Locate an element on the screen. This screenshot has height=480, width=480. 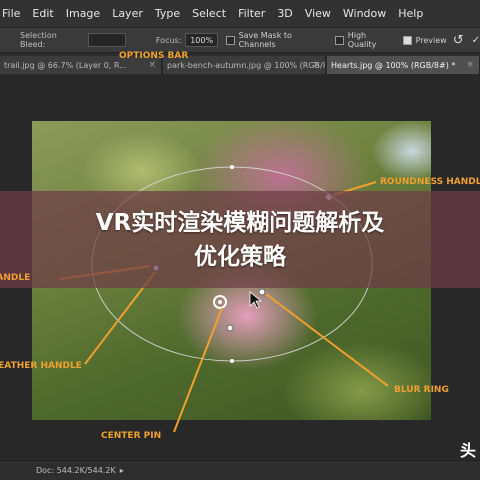
menu-help: Help is located at coordinates (410, 13).